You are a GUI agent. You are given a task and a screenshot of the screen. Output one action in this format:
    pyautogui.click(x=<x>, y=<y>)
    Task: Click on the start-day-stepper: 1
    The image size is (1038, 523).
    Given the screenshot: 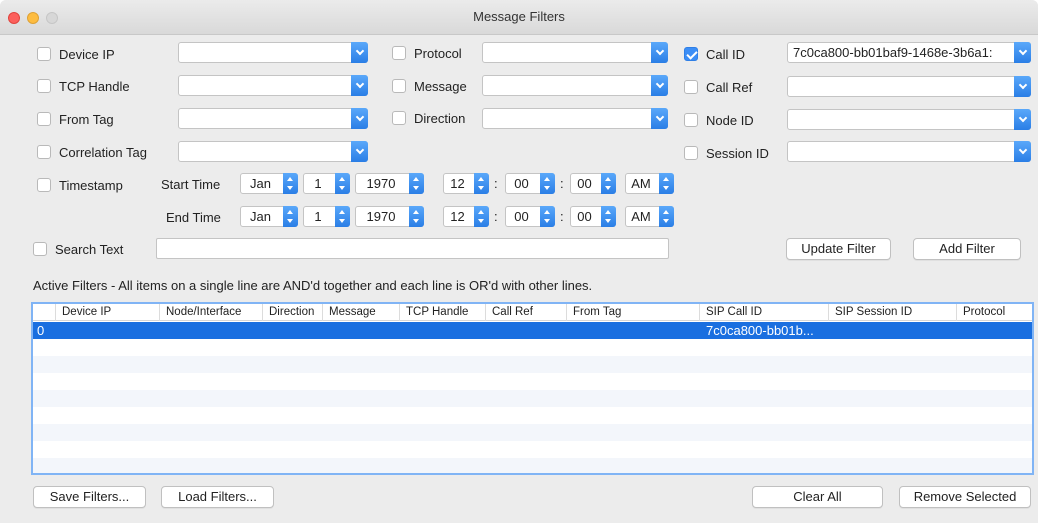 What is the action you would take?
    pyautogui.click(x=326, y=183)
    